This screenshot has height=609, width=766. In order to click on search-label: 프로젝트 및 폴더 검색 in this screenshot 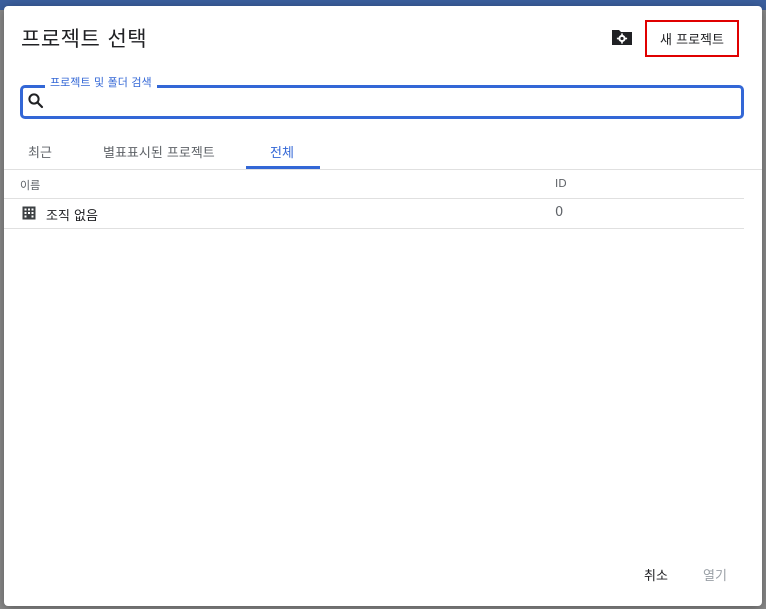, I will do `click(101, 82)`.